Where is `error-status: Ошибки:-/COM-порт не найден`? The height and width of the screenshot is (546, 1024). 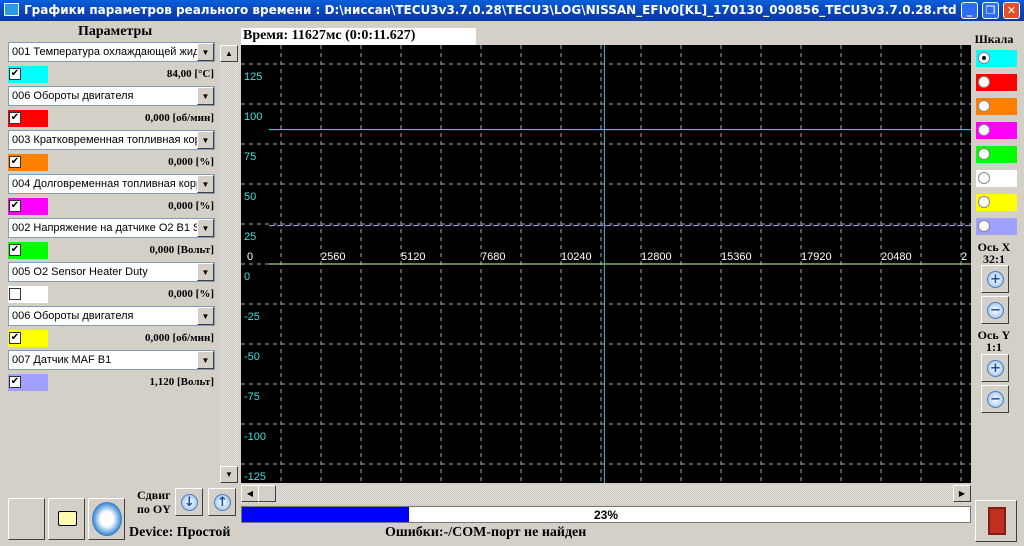
error-status: Ошибки:-/COM-порт не найден is located at coordinates (486, 532).